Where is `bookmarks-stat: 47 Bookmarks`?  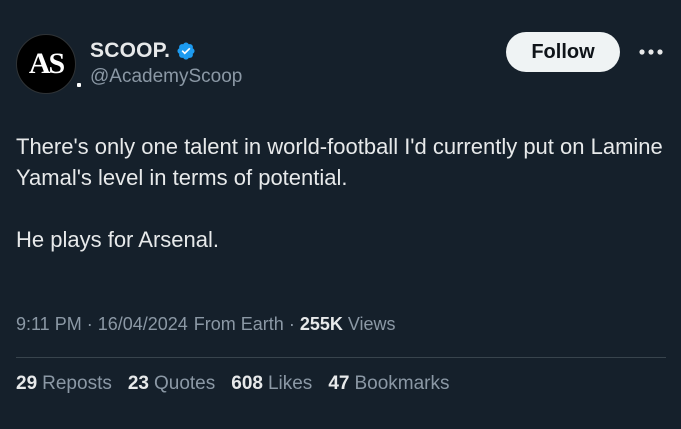
bookmarks-stat: 47 Bookmarks is located at coordinates (388, 384).